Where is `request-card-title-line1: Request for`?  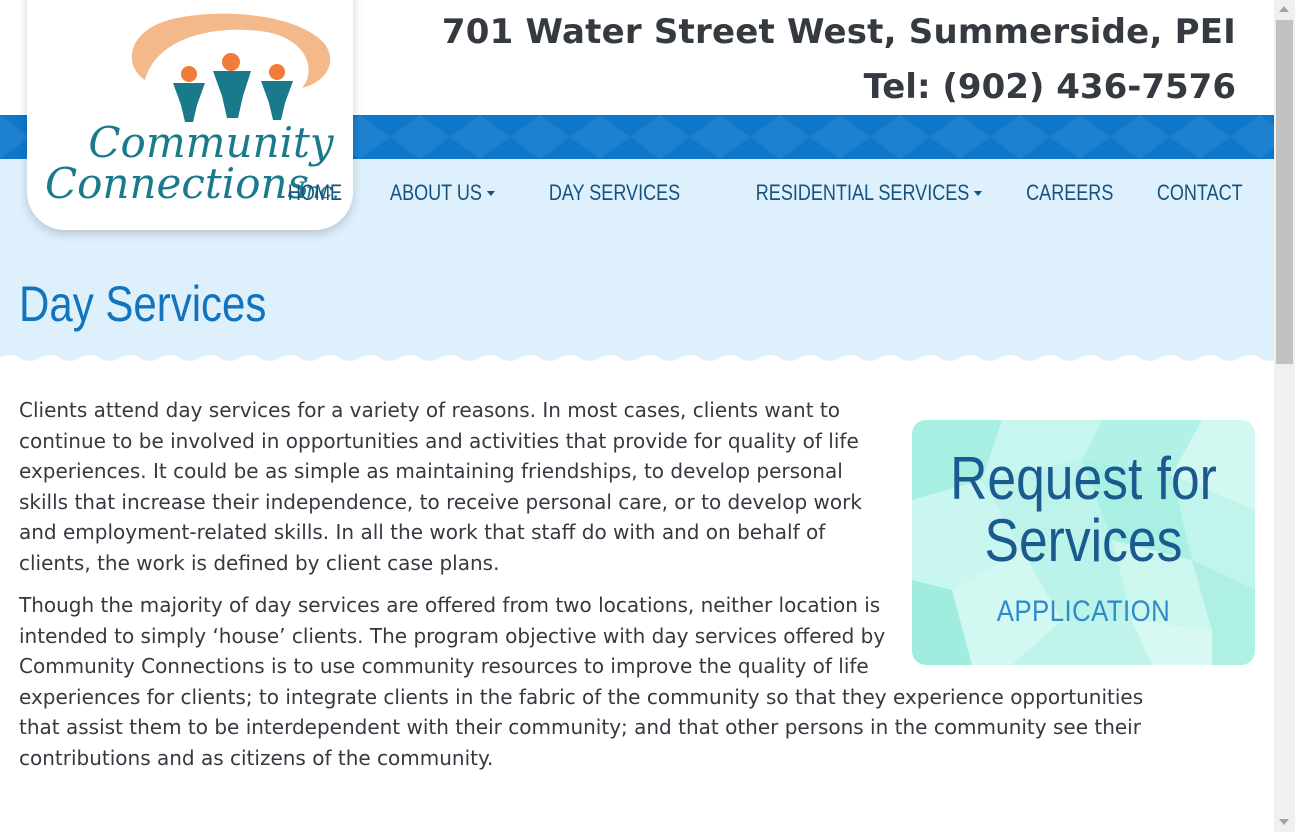 request-card-title-line1: Request for is located at coordinates (1083, 478).